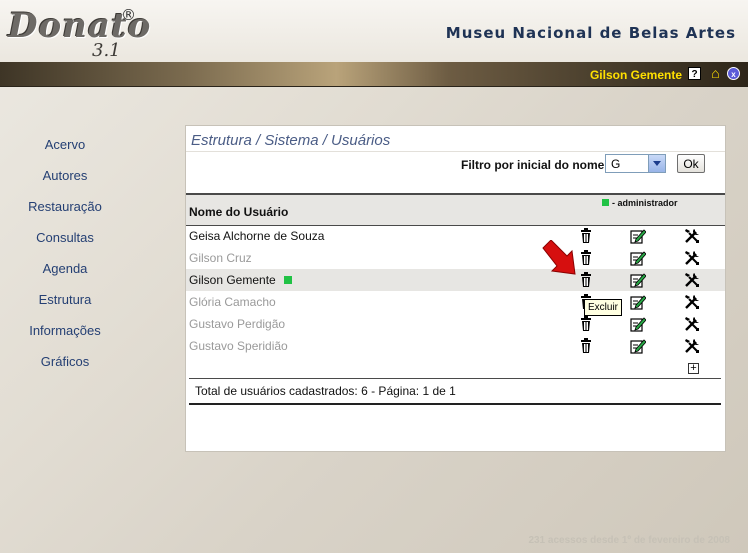 The image size is (748, 553). What do you see at coordinates (656, 163) in the screenshot?
I see `chevron-down-icon` at bounding box center [656, 163].